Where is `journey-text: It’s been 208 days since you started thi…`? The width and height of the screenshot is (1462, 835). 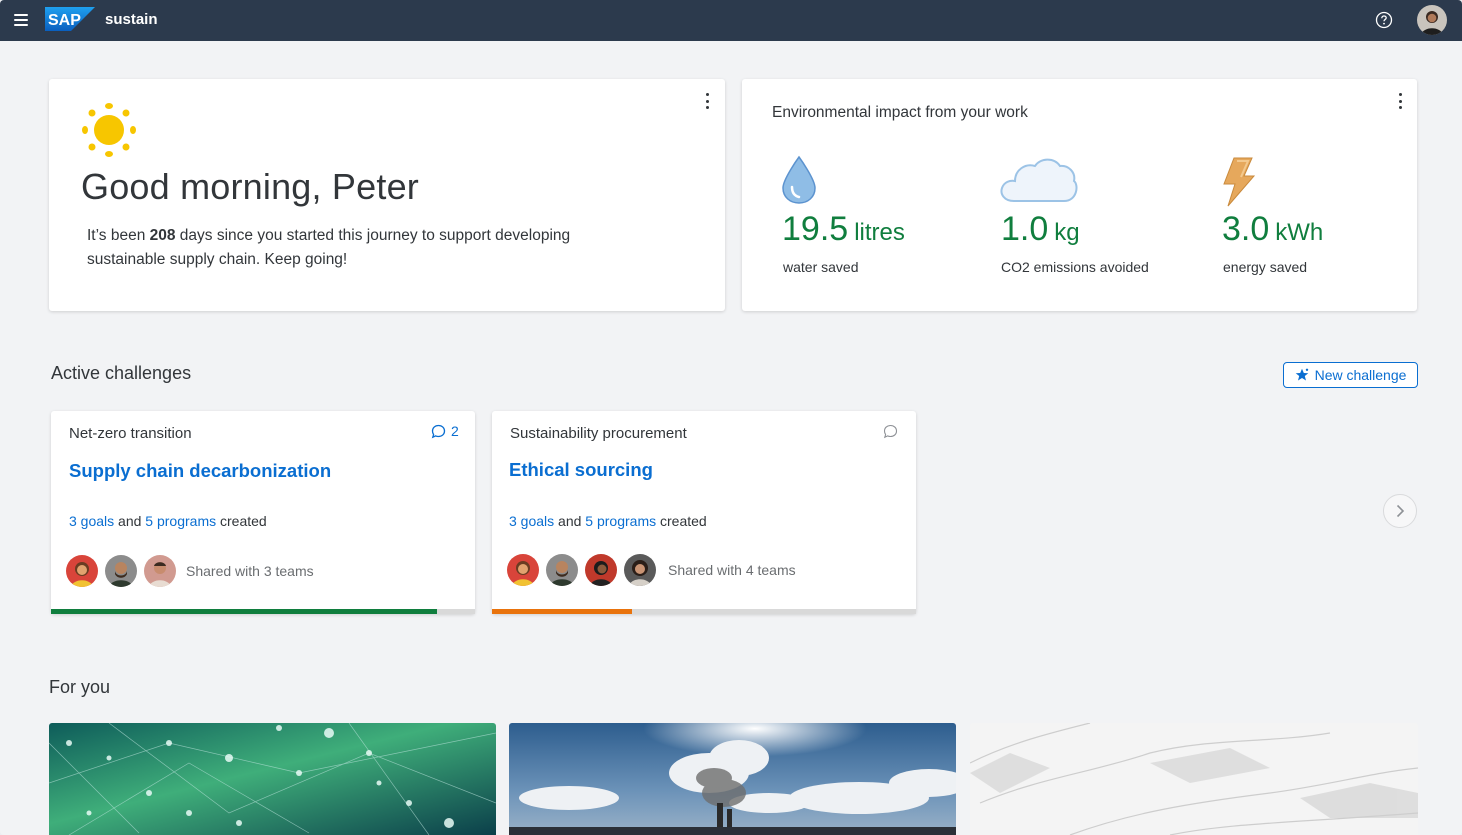 journey-text: It’s been 208 days since you started thi… is located at coordinates (329, 247).